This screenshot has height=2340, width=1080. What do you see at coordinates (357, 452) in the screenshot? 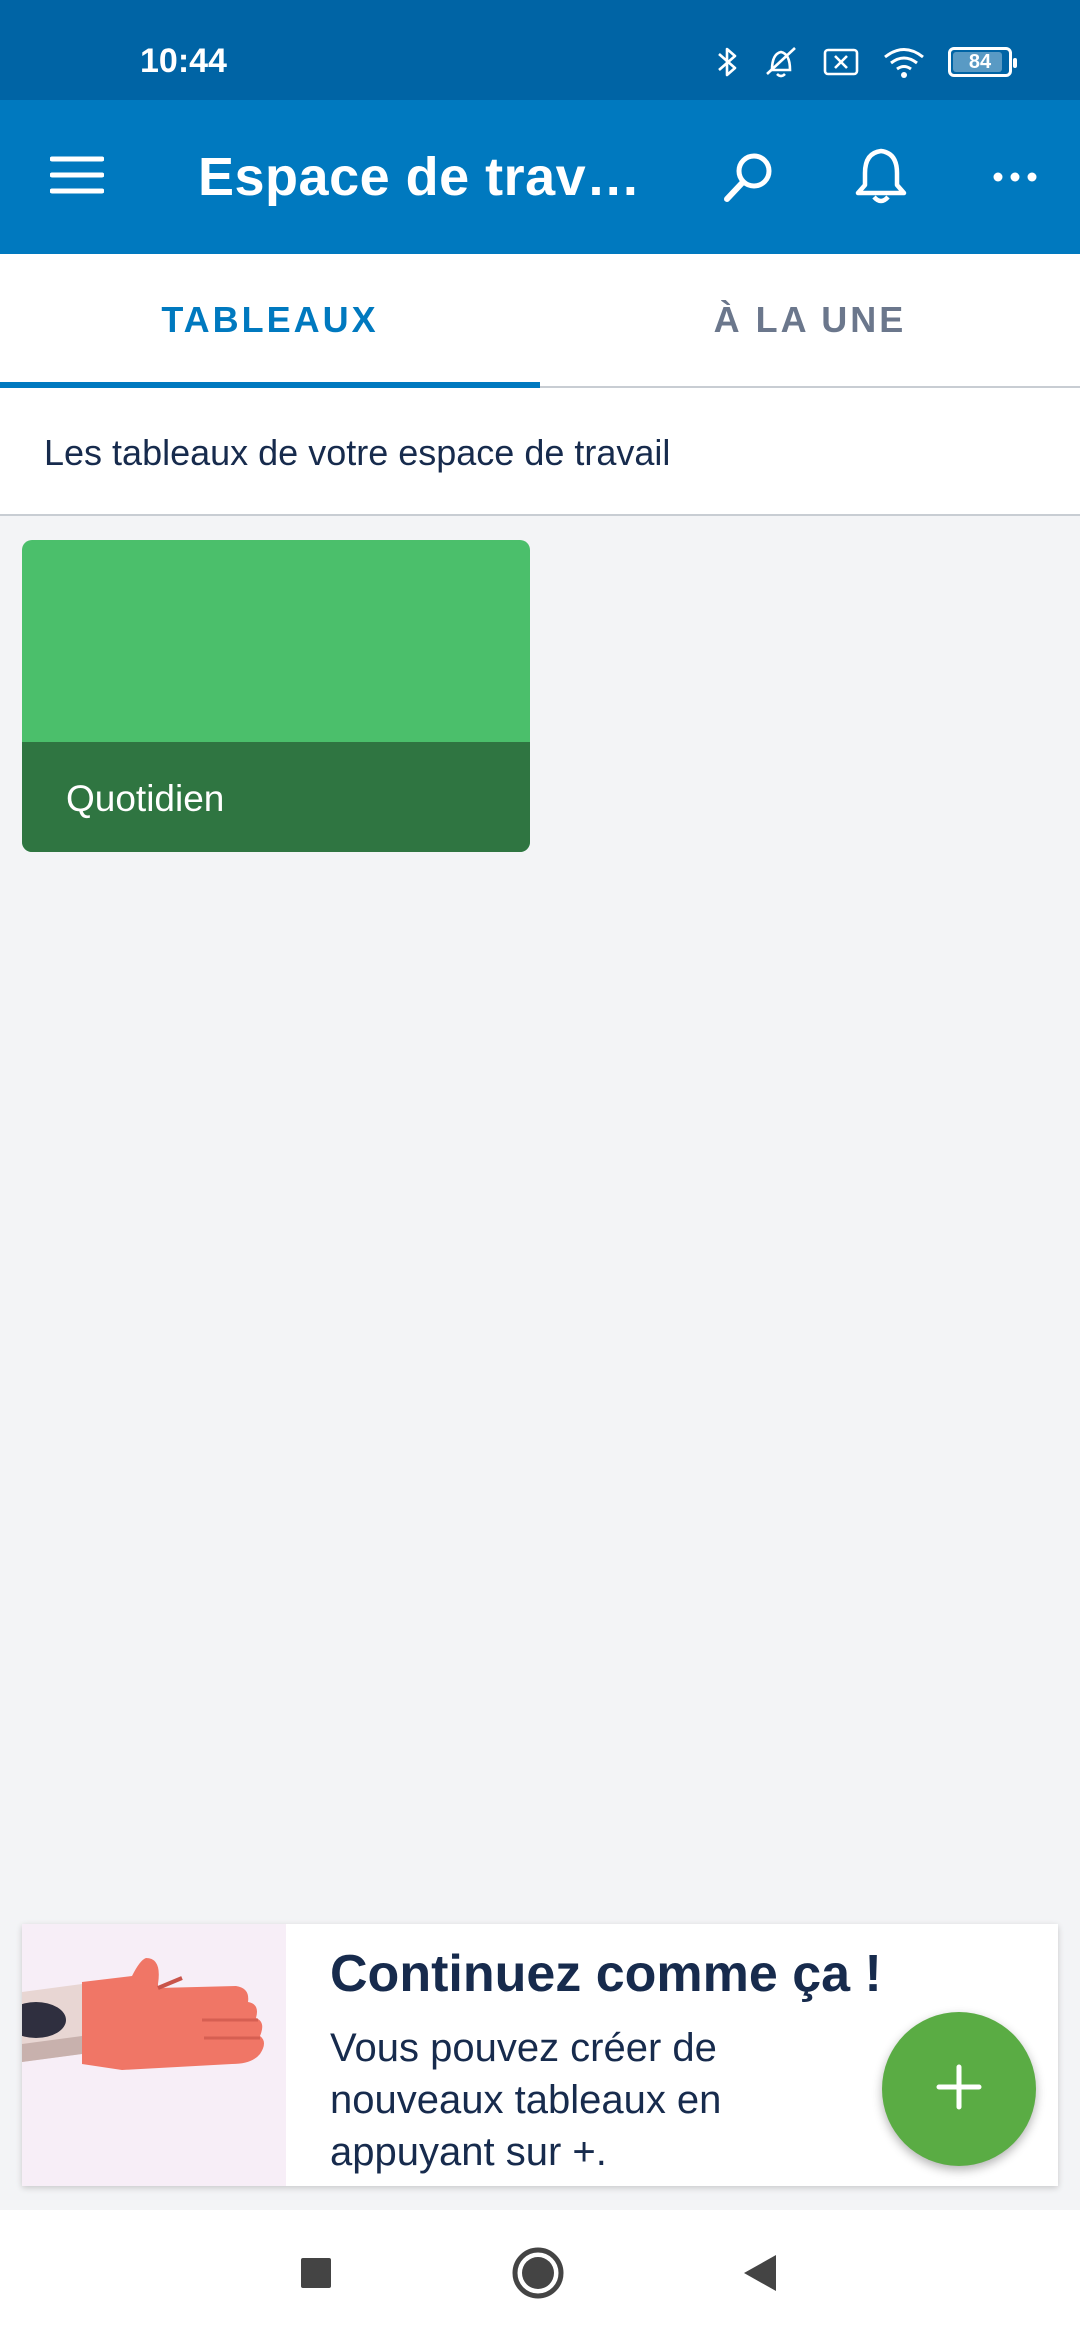
I see `section-heading: Les tableaux de votre espace de travail` at bounding box center [357, 452].